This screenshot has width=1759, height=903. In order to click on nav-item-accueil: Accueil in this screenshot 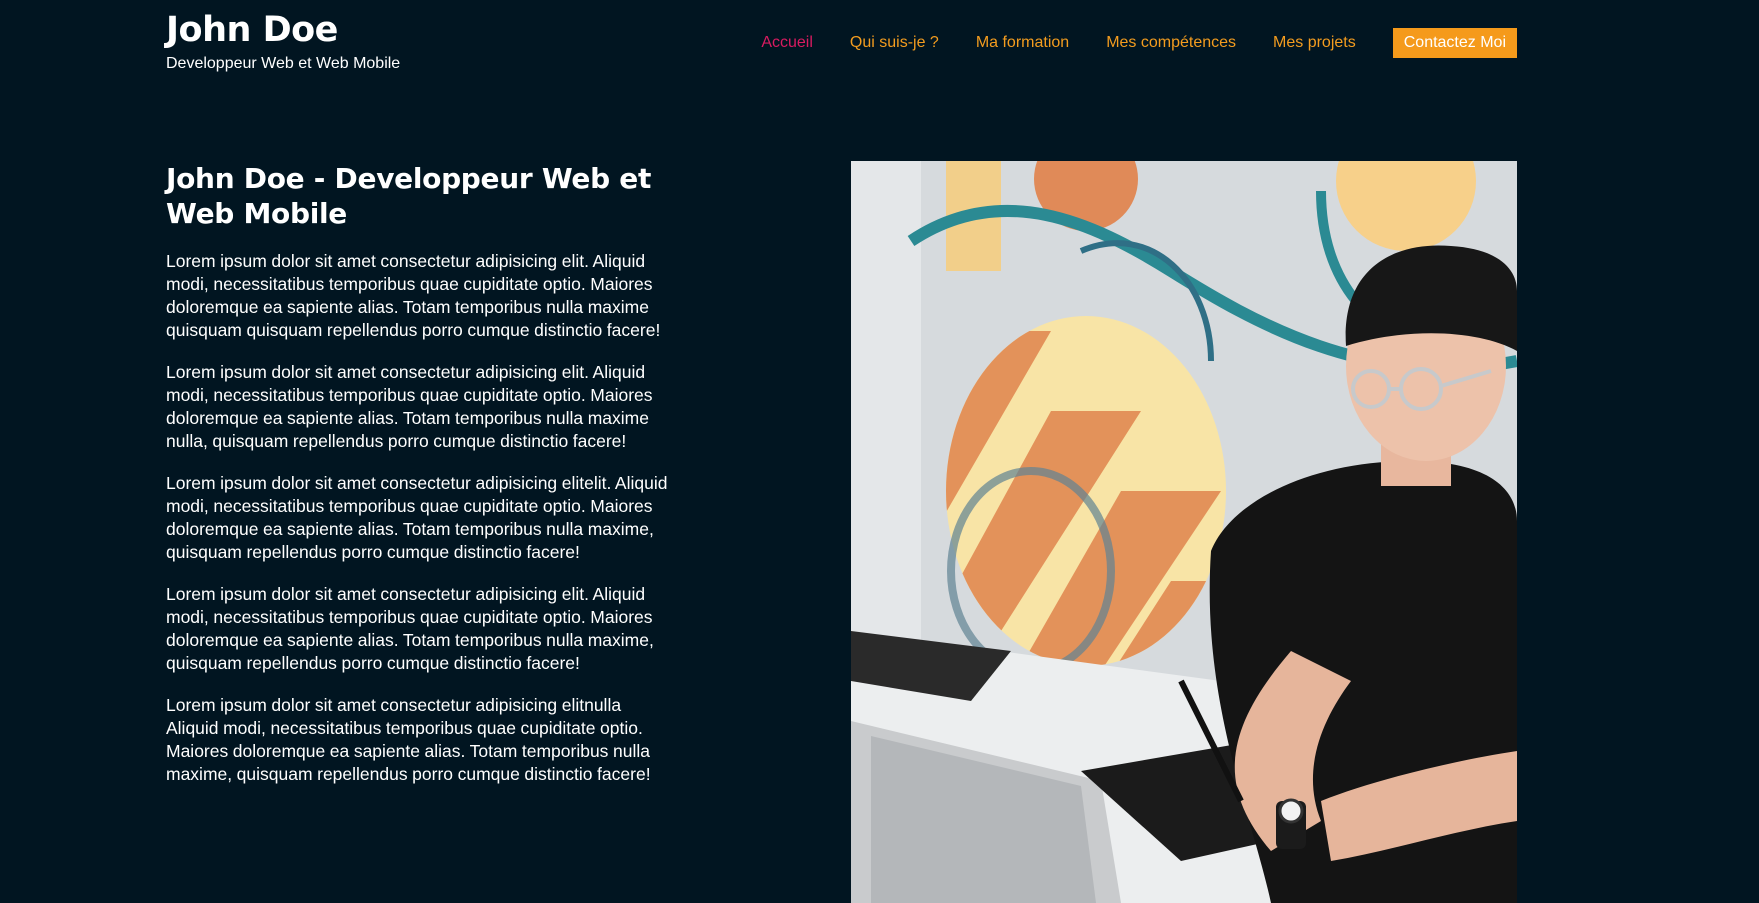, I will do `click(787, 43)`.